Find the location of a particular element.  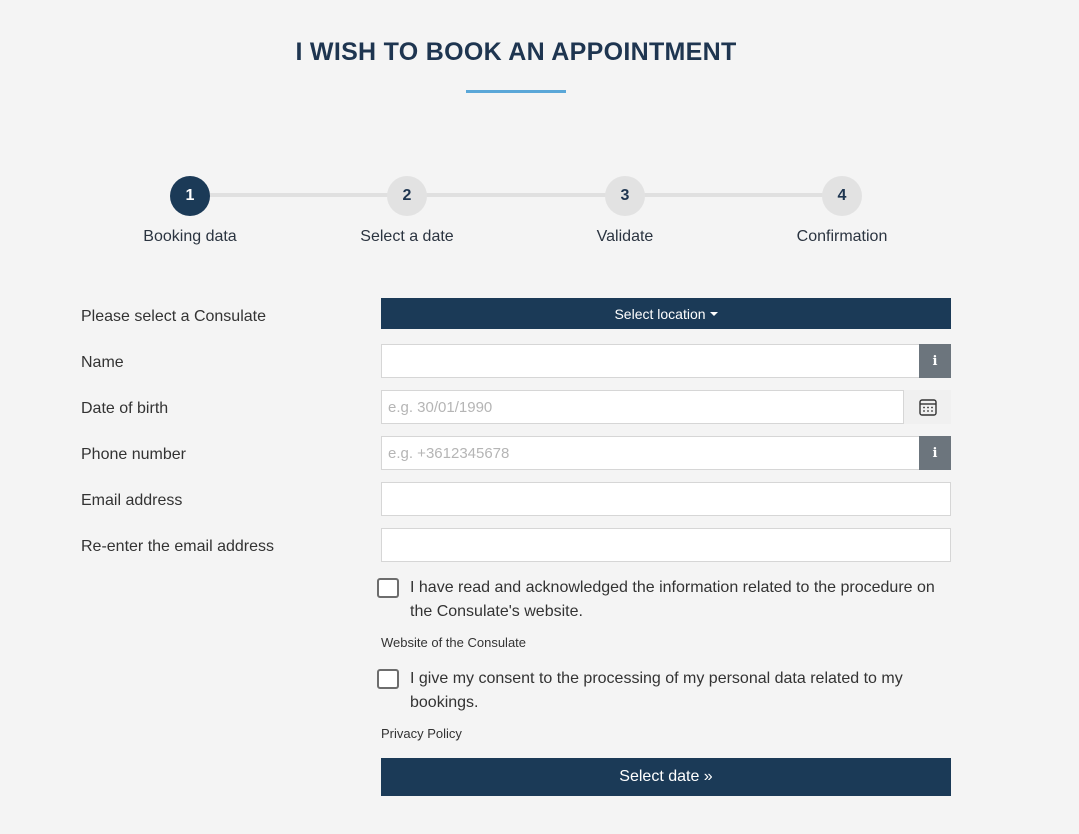

step-number: 2 is located at coordinates (407, 196).